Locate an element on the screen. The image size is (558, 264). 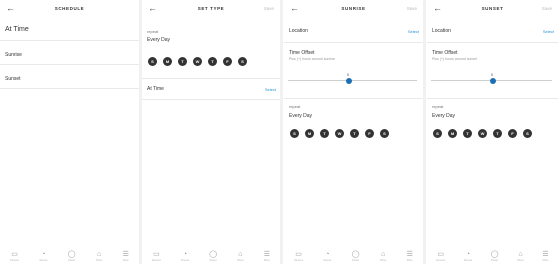
scenes-icon: ◔ is located at coordinates (327, 254).